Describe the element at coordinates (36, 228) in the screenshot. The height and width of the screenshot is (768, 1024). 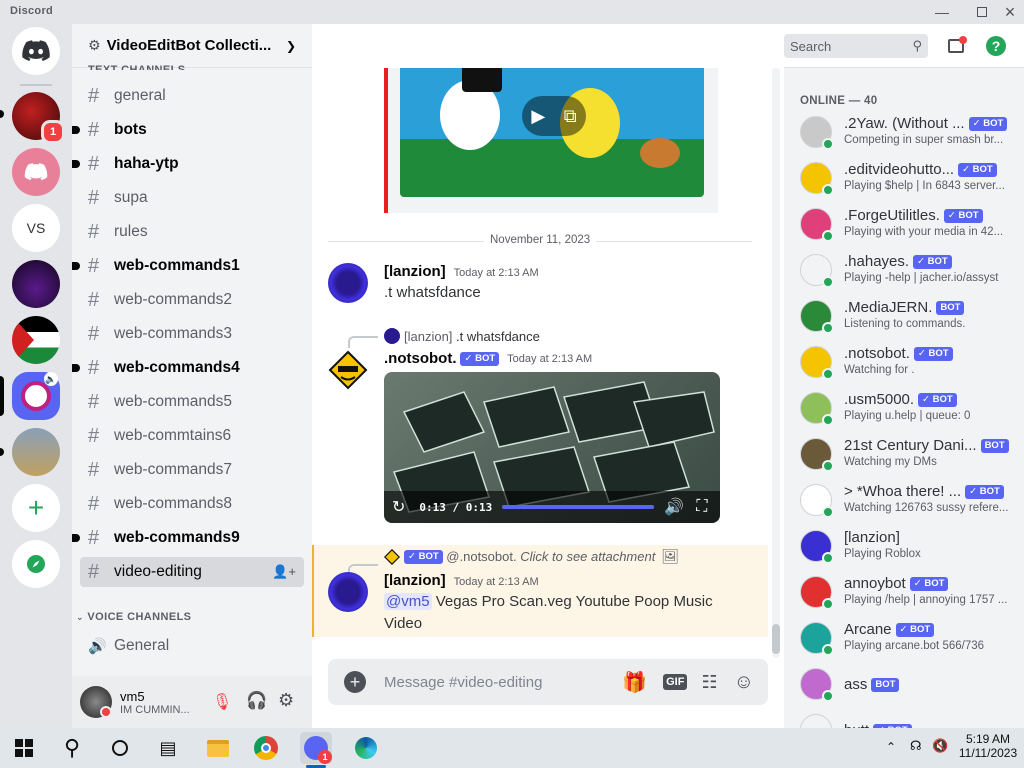
I see `server-icon-vs: VS` at that location.